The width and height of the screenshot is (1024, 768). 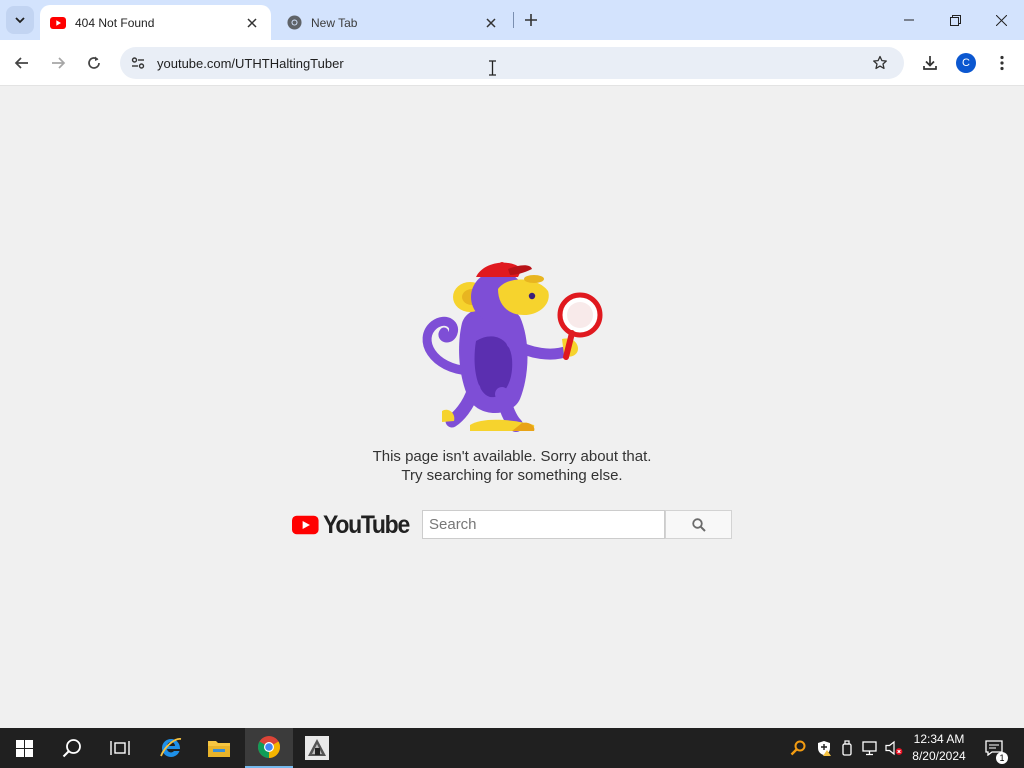 I want to click on browser-toolbar: youtube.com/UTHTHaltingTuber, so click(x=512, y=63).